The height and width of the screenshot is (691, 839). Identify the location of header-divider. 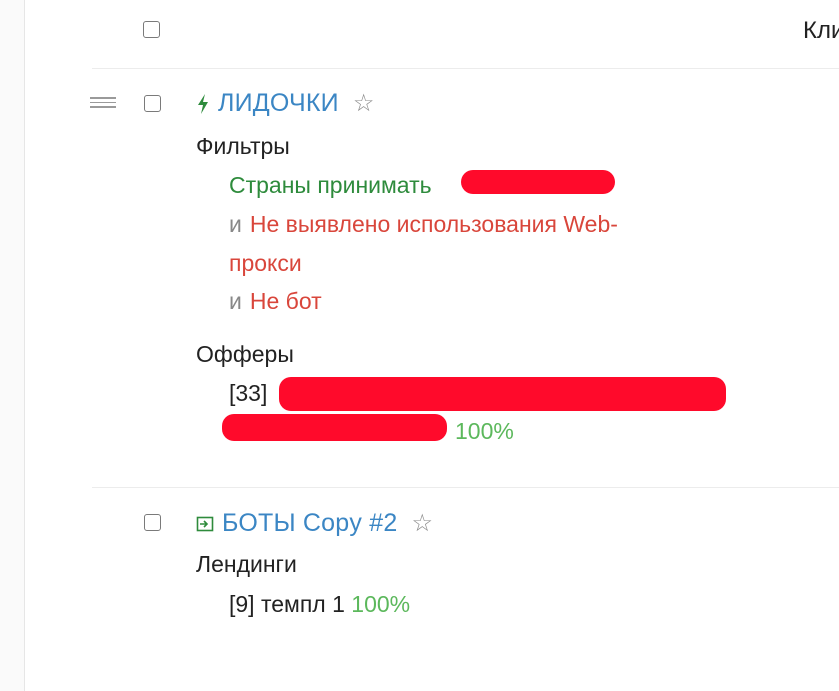
(465, 68).